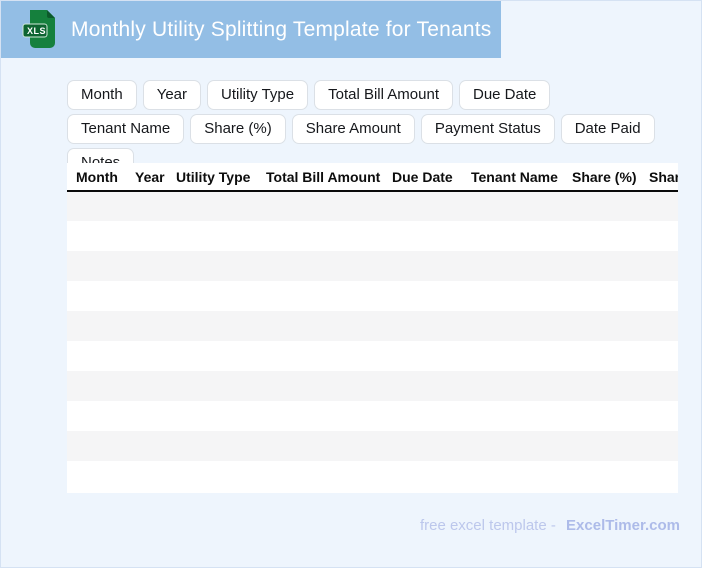 This screenshot has height=568, width=702. What do you see at coordinates (659, 177) in the screenshot?
I see `column-header-share-amount: Share Amount` at bounding box center [659, 177].